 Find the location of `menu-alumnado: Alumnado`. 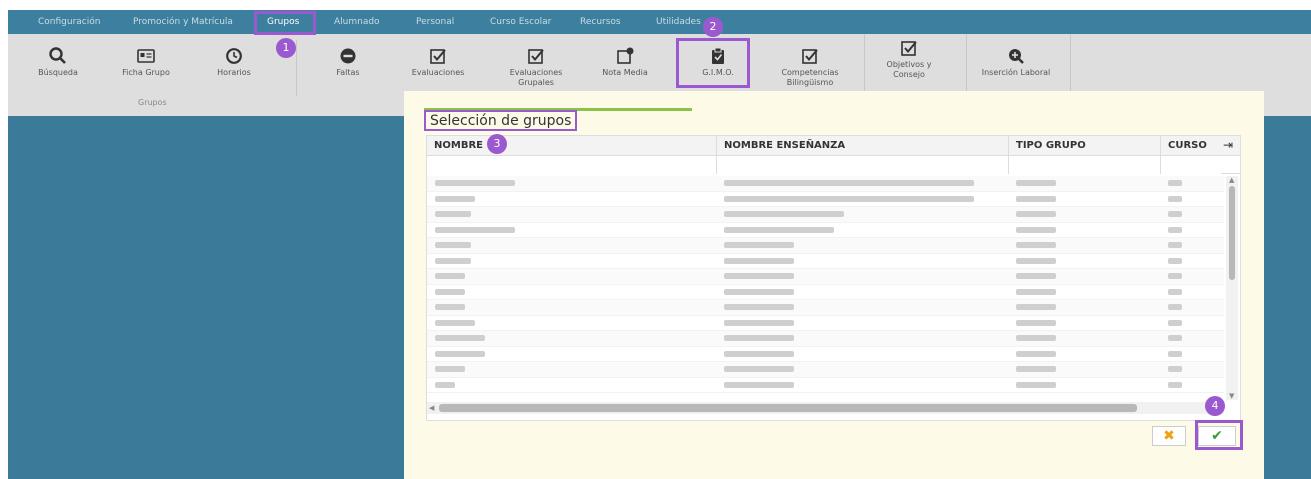

menu-alumnado: Alumnado is located at coordinates (357, 22).